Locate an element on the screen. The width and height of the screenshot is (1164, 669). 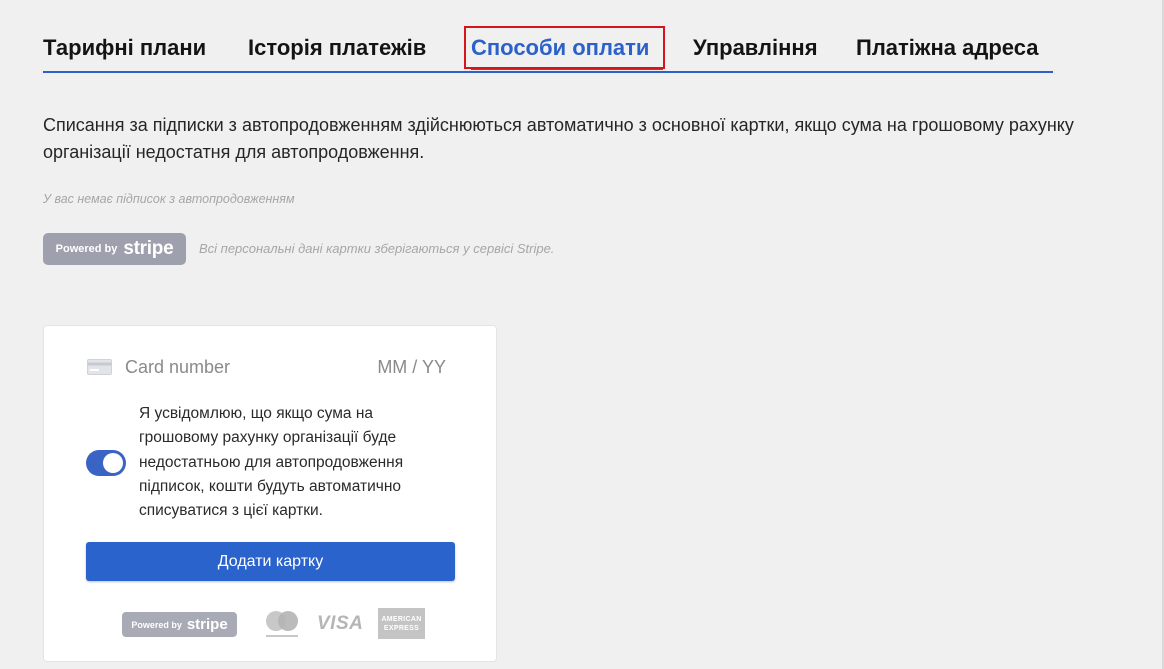
amex-line2: EXPRESS is located at coordinates (401, 628).